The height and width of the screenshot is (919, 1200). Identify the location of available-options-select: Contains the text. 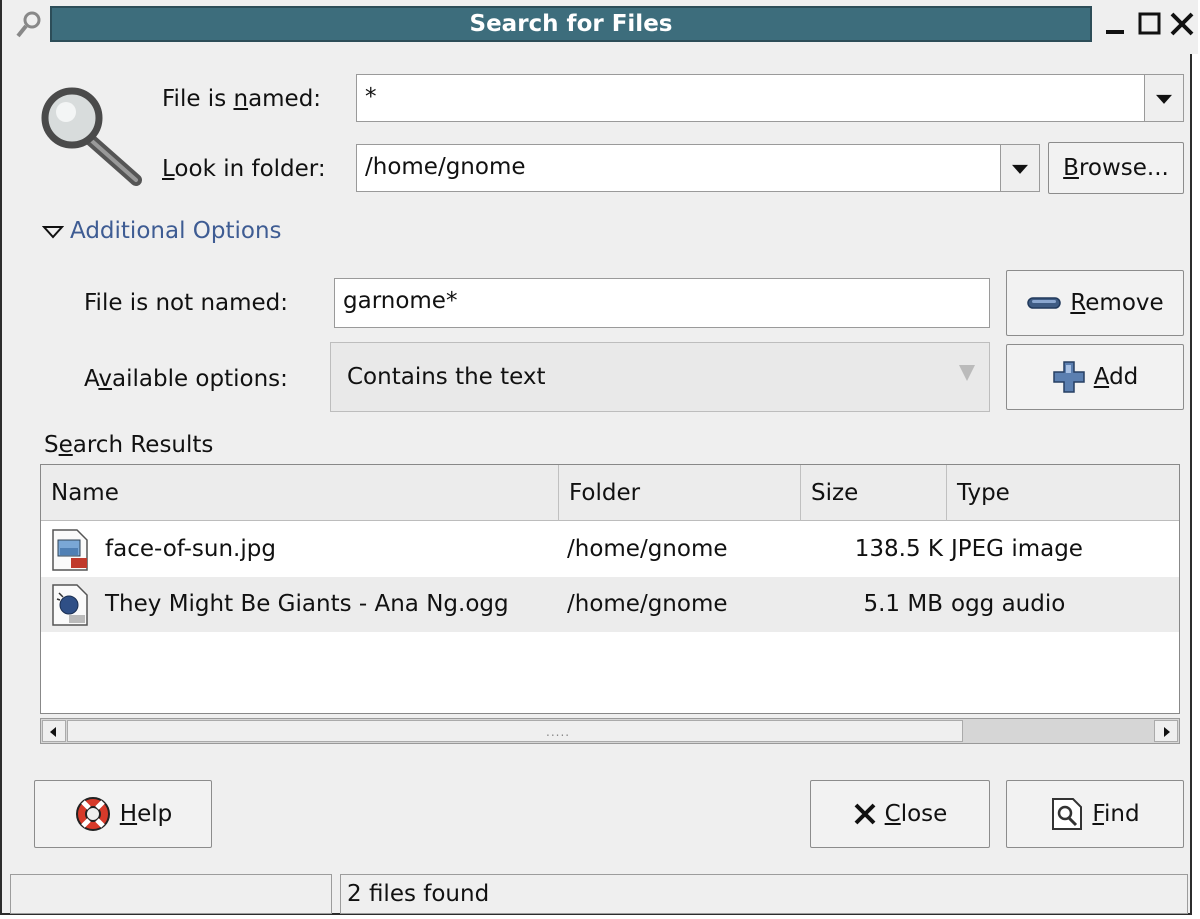
(660, 377).